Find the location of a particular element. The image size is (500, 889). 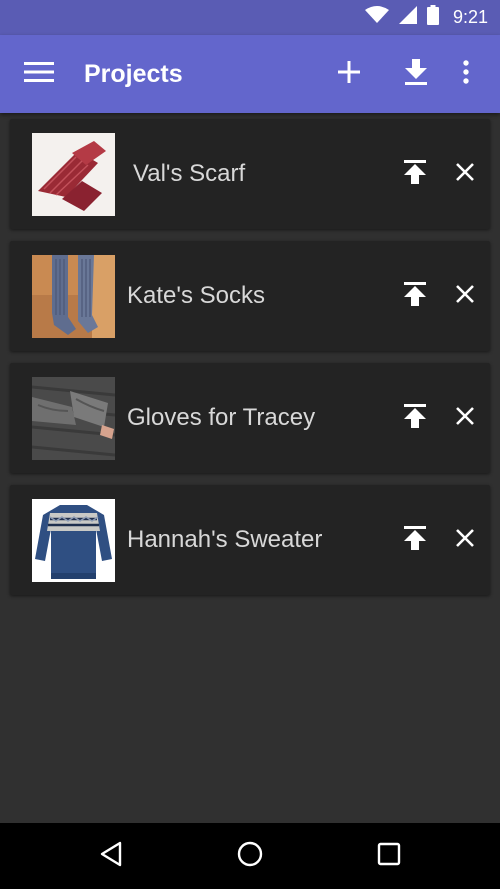

project-title: Hannah's Sweater is located at coordinates (225, 539).